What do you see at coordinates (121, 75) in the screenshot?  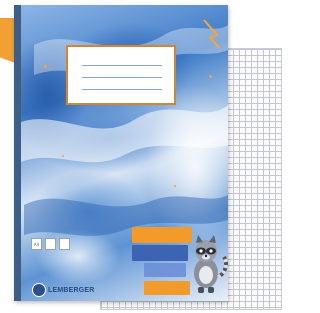 I see `name-label` at bounding box center [121, 75].